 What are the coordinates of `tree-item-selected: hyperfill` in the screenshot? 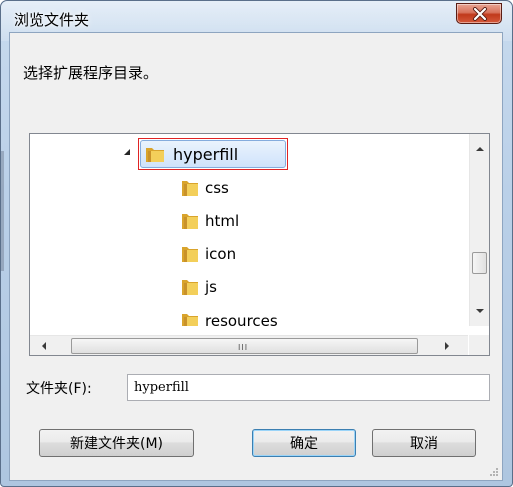 It's located at (213, 154).